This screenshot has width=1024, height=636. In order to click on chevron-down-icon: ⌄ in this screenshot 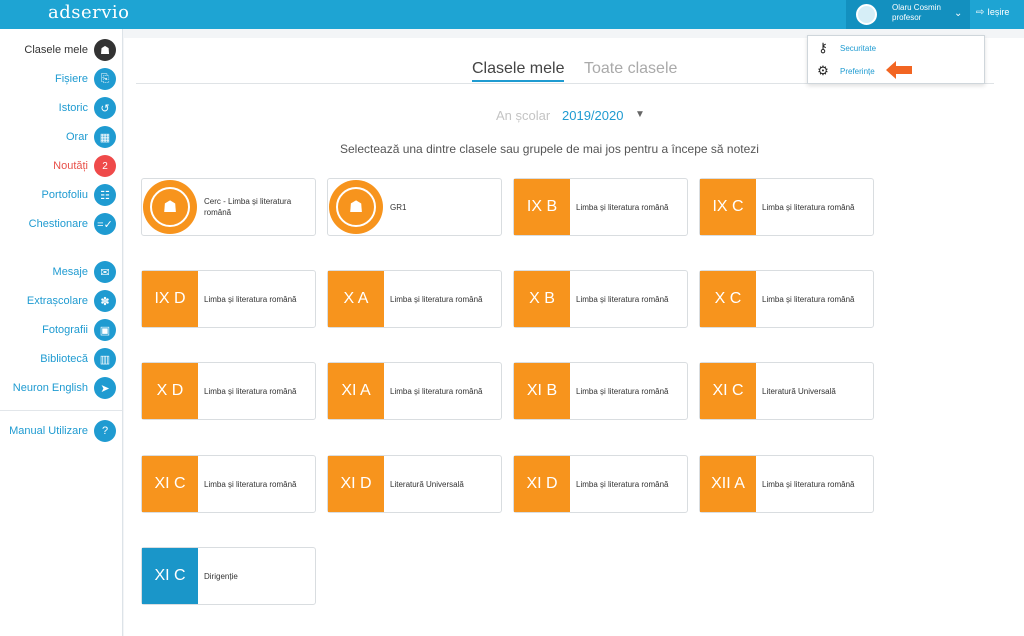, I will do `click(958, 13)`.